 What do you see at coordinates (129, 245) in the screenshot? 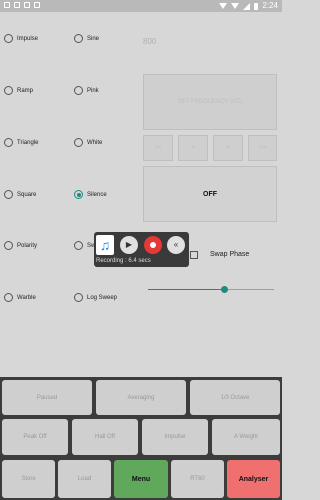
I see `play-icon: ▶` at bounding box center [129, 245].